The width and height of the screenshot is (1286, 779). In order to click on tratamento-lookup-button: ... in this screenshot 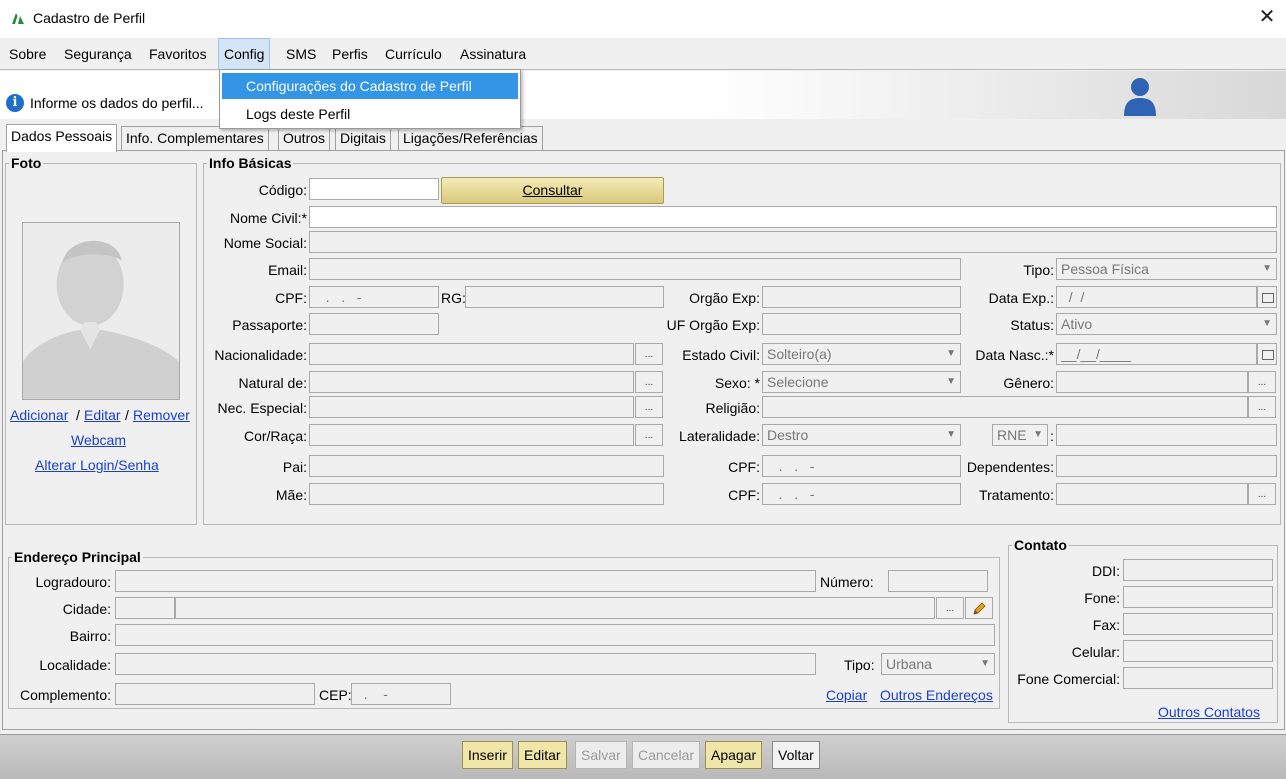, I will do `click(1262, 494)`.